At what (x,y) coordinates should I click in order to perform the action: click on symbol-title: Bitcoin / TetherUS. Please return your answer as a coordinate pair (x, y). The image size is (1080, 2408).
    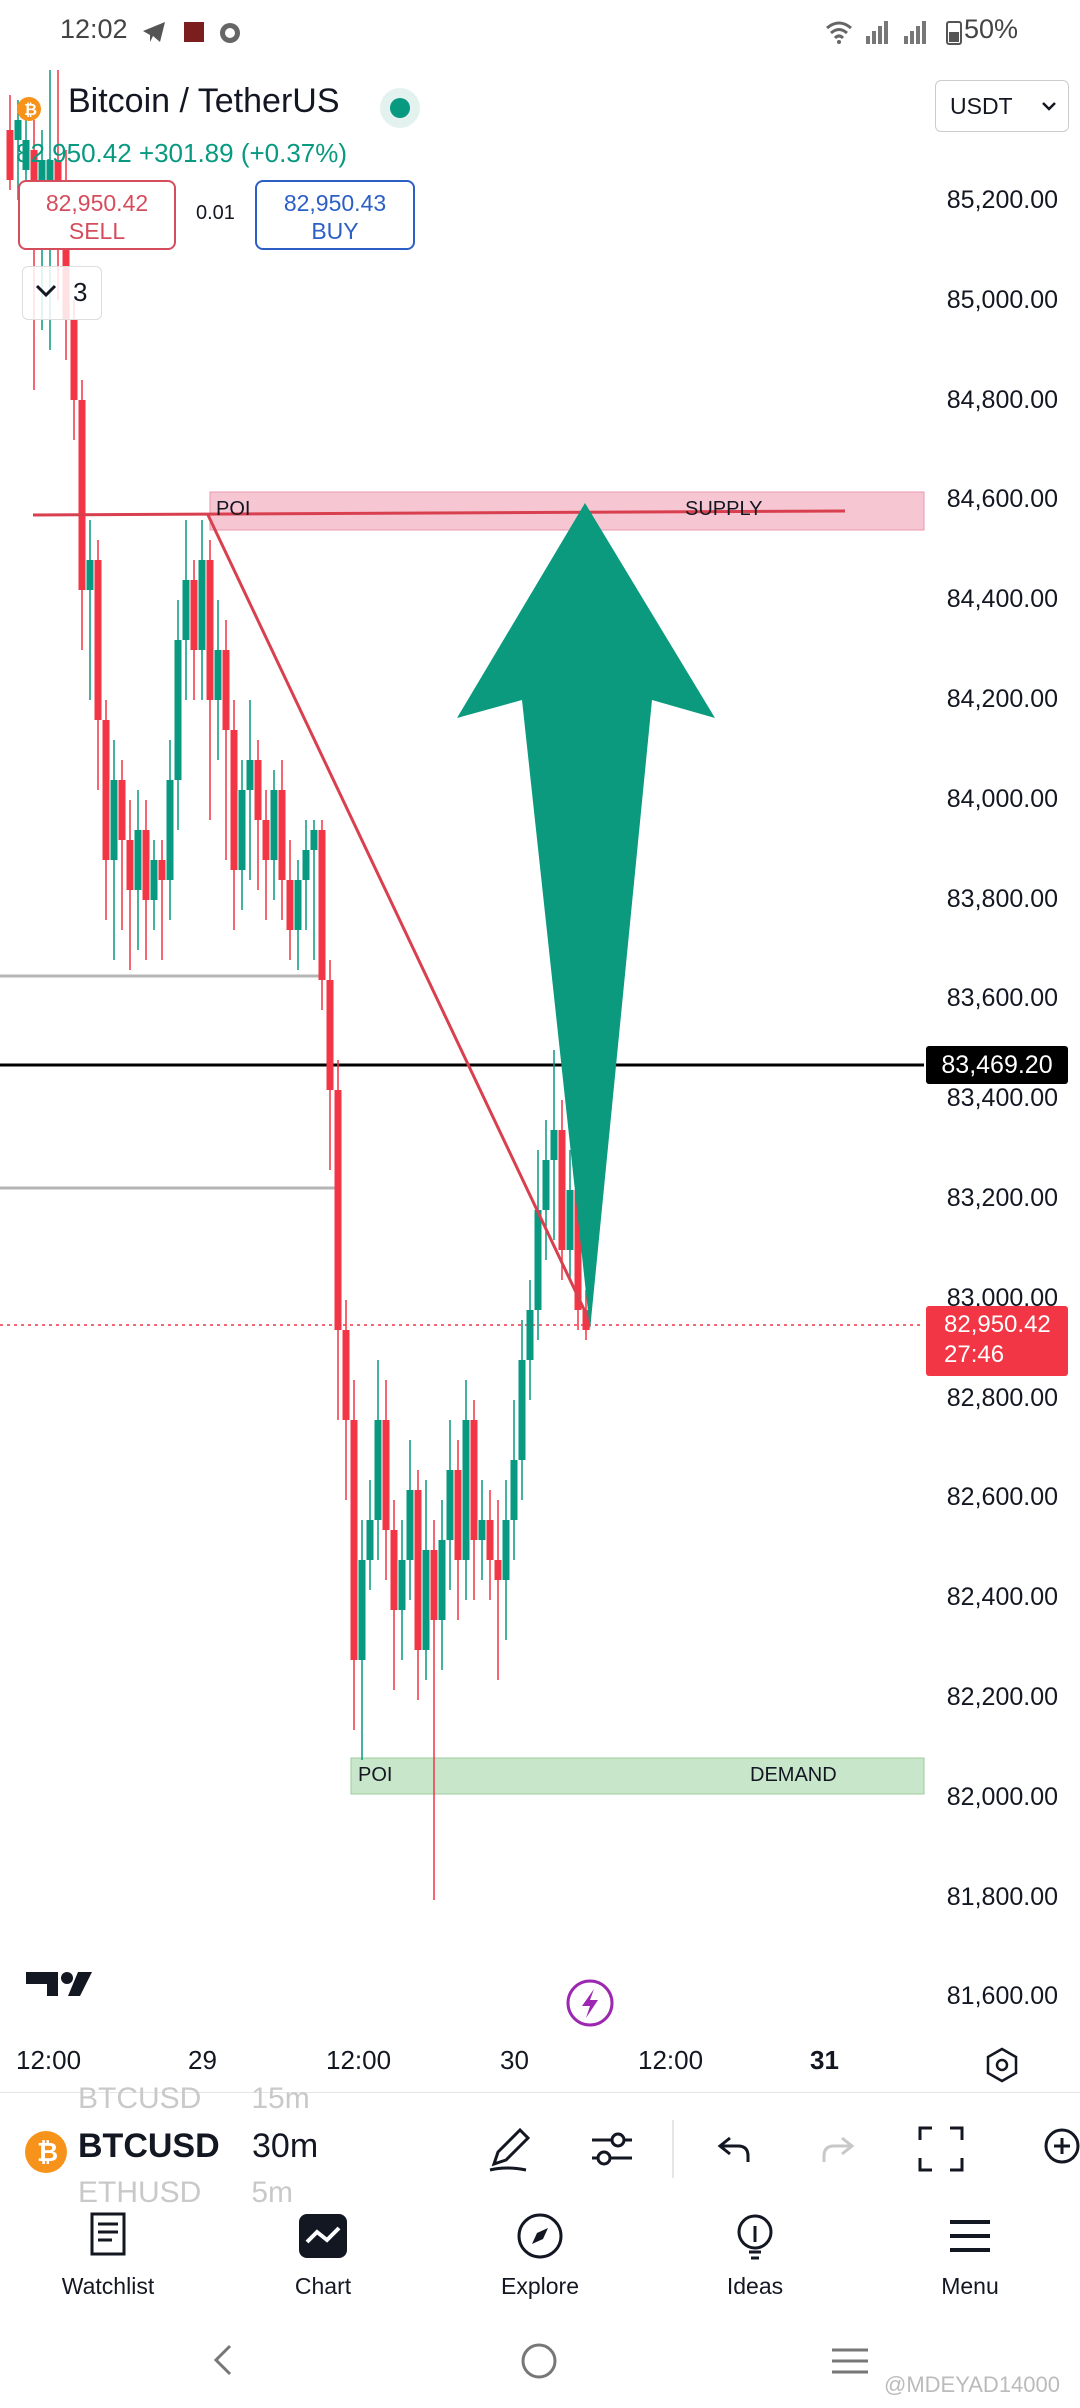
    Looking at the image, I should click on (204, 101).